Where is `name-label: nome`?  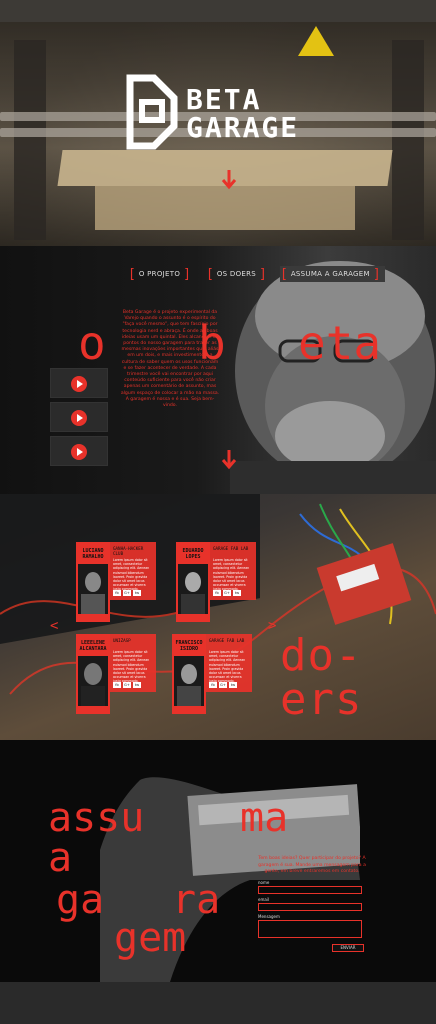 name-label: nome is located at coordinates (264, 882).